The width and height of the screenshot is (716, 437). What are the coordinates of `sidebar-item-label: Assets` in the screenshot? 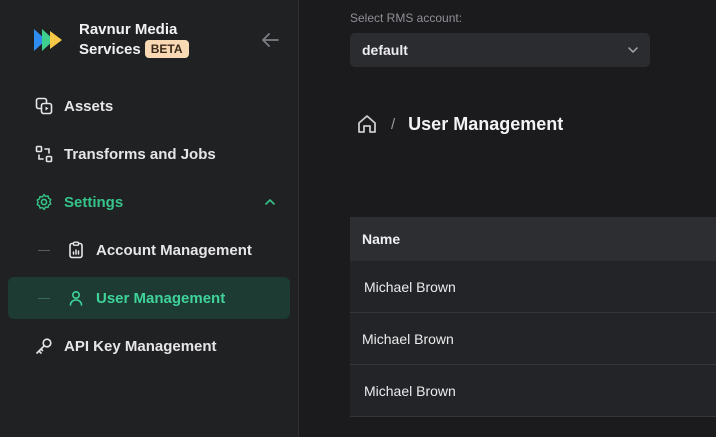 It's located at (89, 106).